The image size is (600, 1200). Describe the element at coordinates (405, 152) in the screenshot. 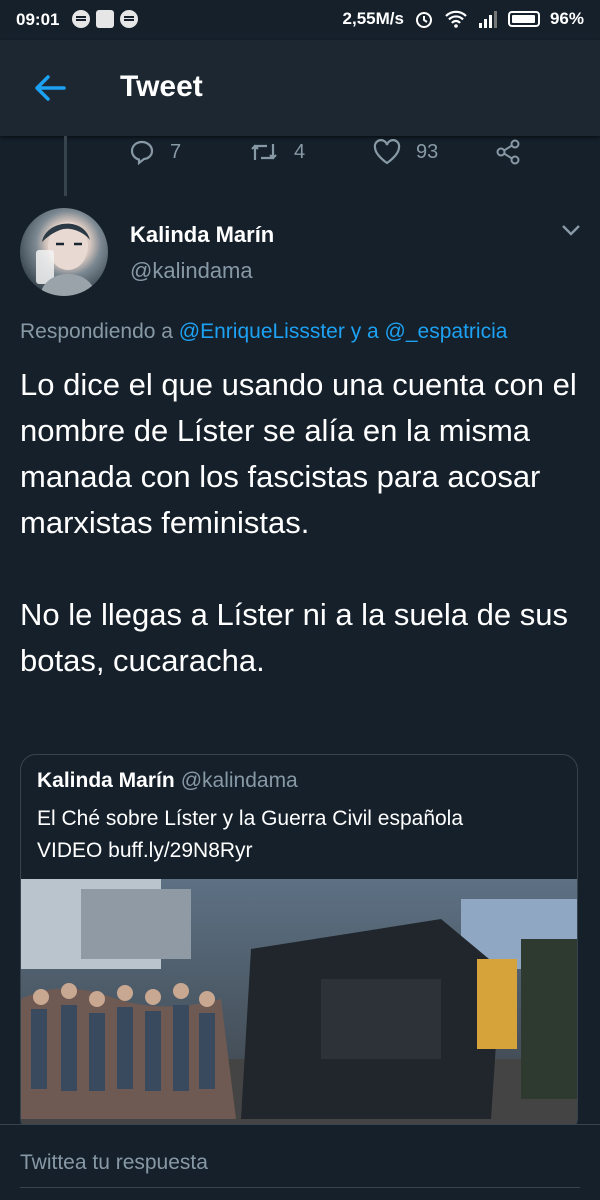

I see `like-button: 93` at that location.